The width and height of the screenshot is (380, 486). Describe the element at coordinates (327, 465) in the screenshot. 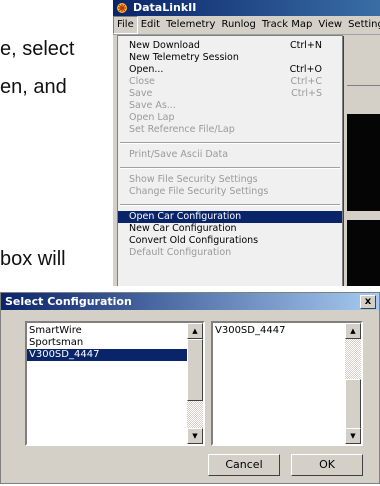

I see `ok-button: OK` at that location.